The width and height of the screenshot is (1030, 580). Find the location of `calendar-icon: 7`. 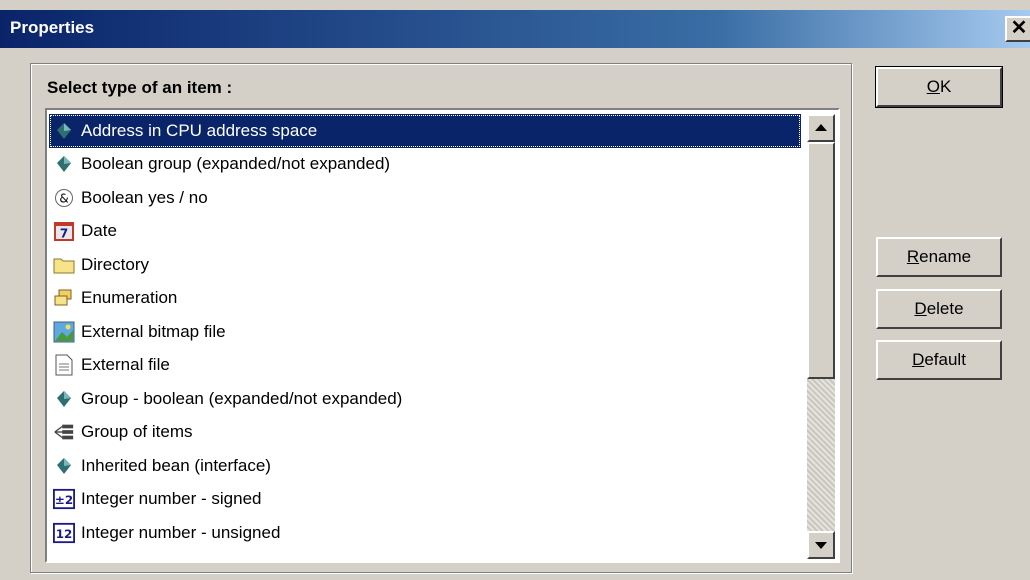

calendar-icon: 7 is located at coordinates (64, 231).